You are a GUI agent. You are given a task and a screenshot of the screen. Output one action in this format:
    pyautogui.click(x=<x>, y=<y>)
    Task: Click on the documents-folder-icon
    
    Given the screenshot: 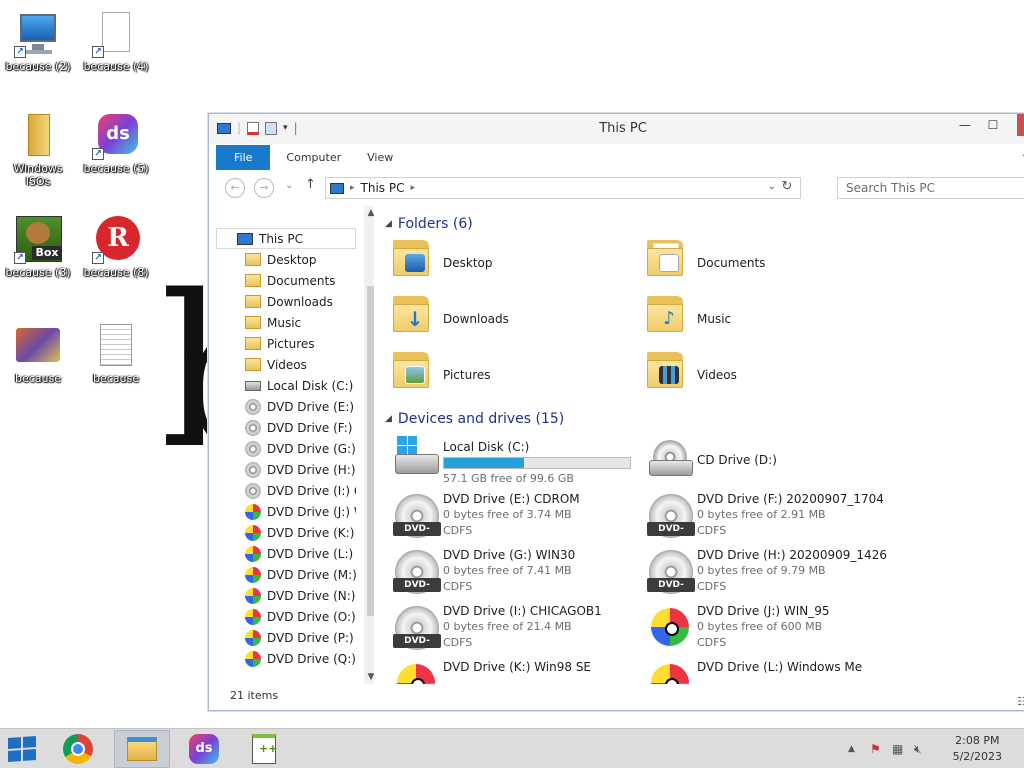 What is the action you would take?
    pyautogui.click(x=670, y=264)
    